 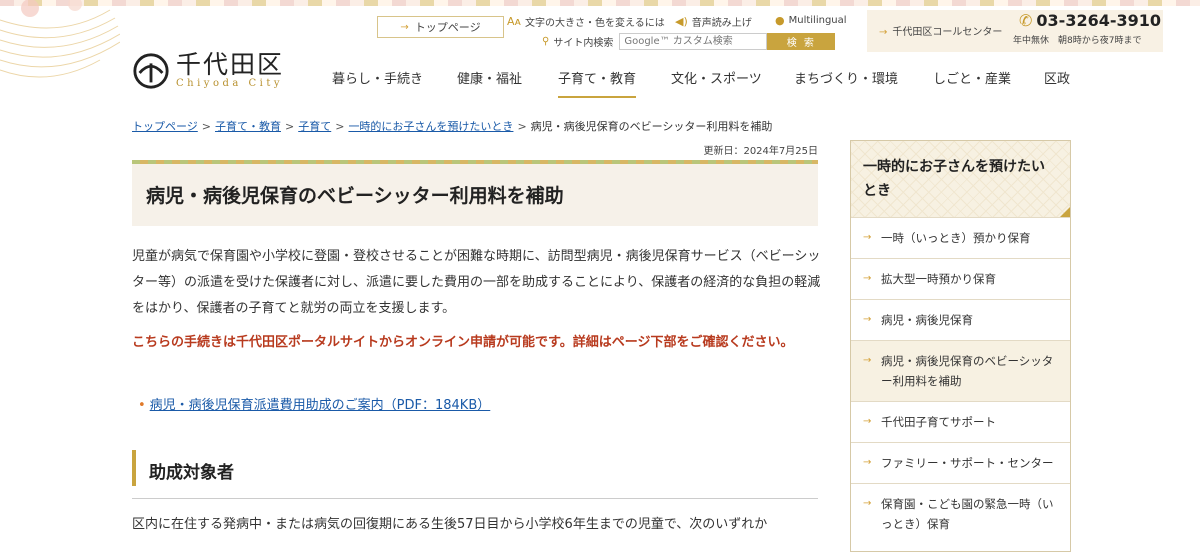 I want to click on pdf-link-item: • 病児・病後児保育派遣費用助成のご案内（PDF：184KB）, so click(x=314, y=403).